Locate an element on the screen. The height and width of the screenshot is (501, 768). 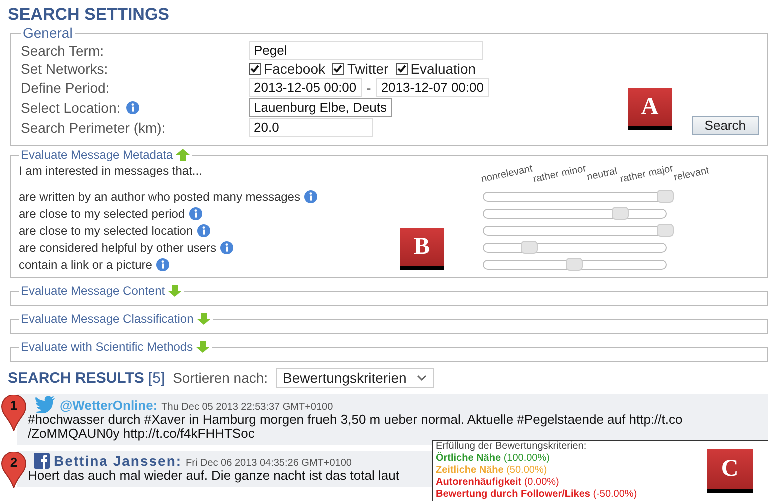
criterion-label: contain a link or a picture is located at coordinates (85, 265).